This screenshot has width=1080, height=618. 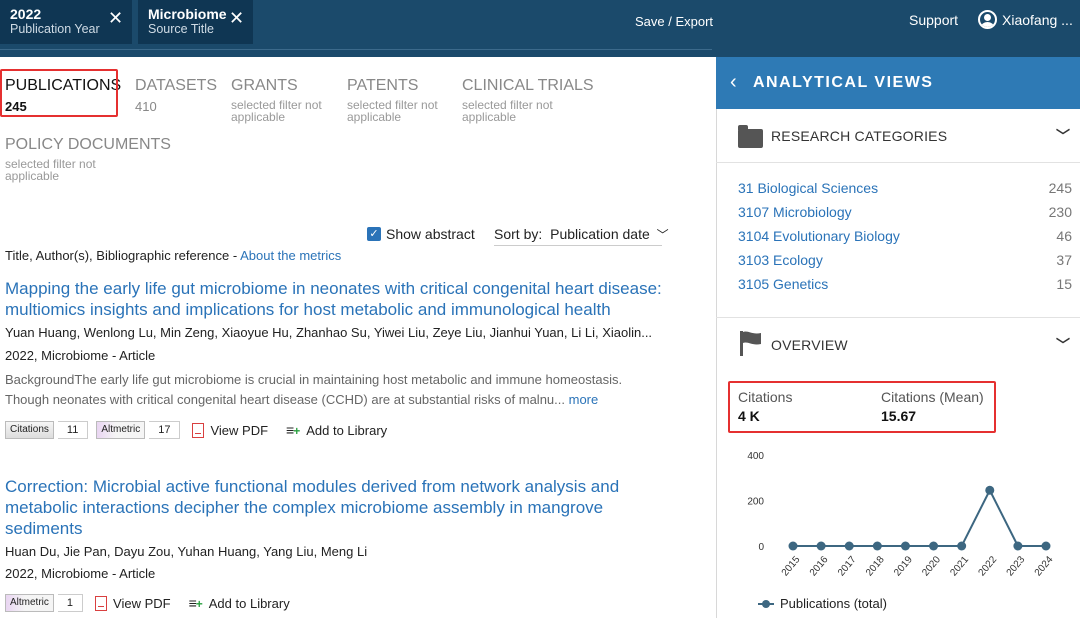 What do you see at coordinates (176, 85) in the screenshot?
I see `tab-label: DATASETS` at bounding box center [176, 85].